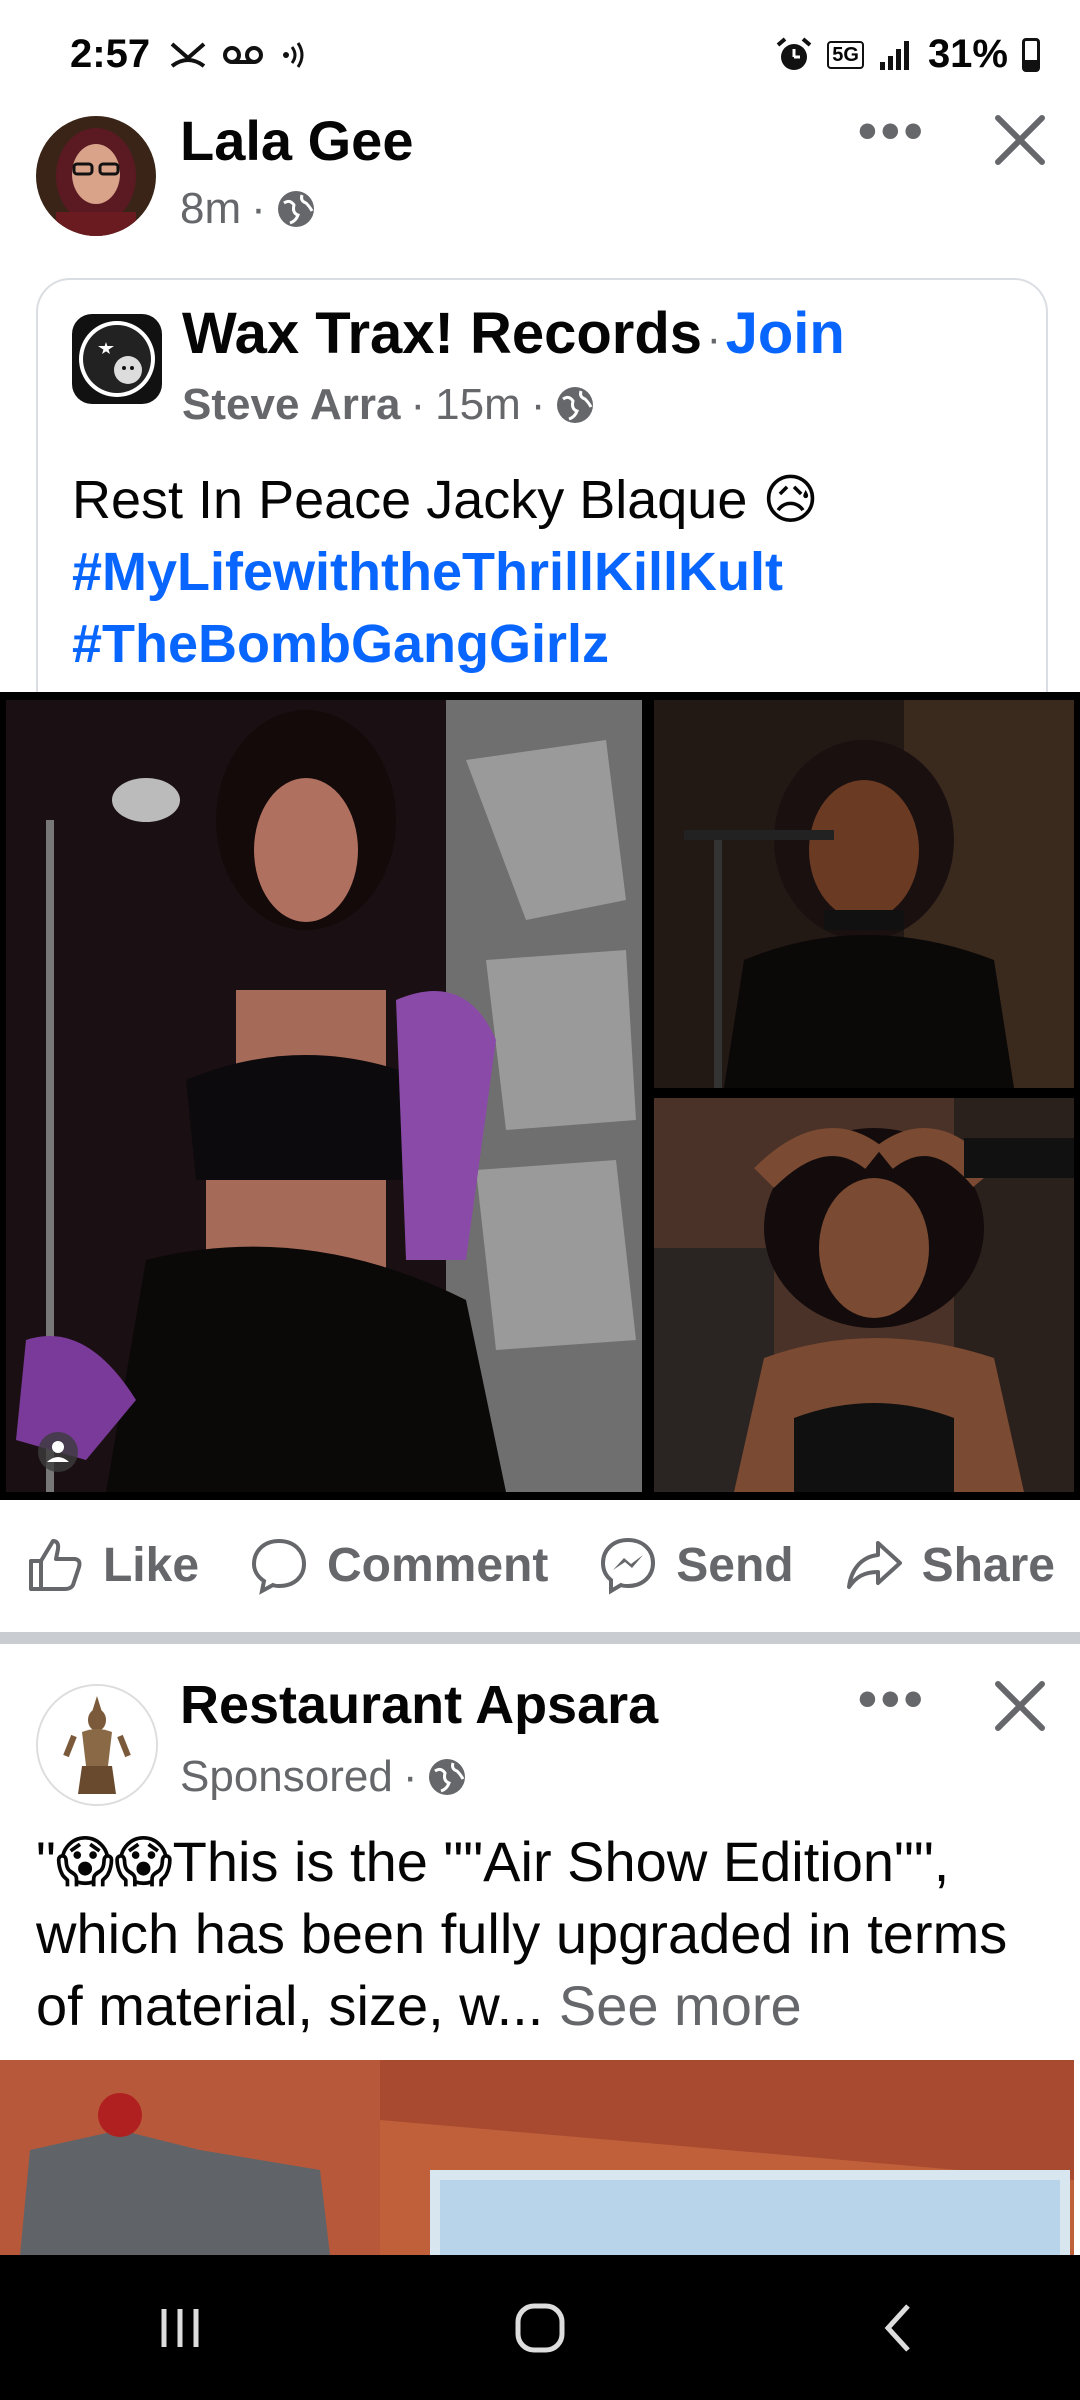 The width and height of the screenshot is (1080, 2400). Describe the element at coordinates (243, 55) in the screenshot. I see `voicemail-icon` at that location.